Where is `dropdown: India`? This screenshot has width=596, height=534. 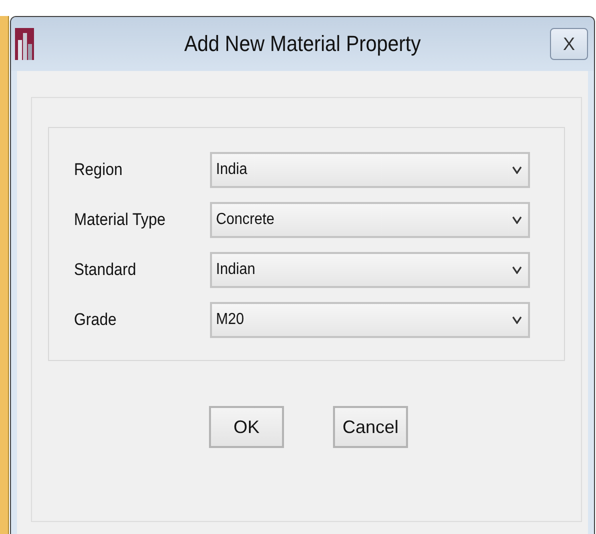 dropdown: India is located at coordinates (370, 170).